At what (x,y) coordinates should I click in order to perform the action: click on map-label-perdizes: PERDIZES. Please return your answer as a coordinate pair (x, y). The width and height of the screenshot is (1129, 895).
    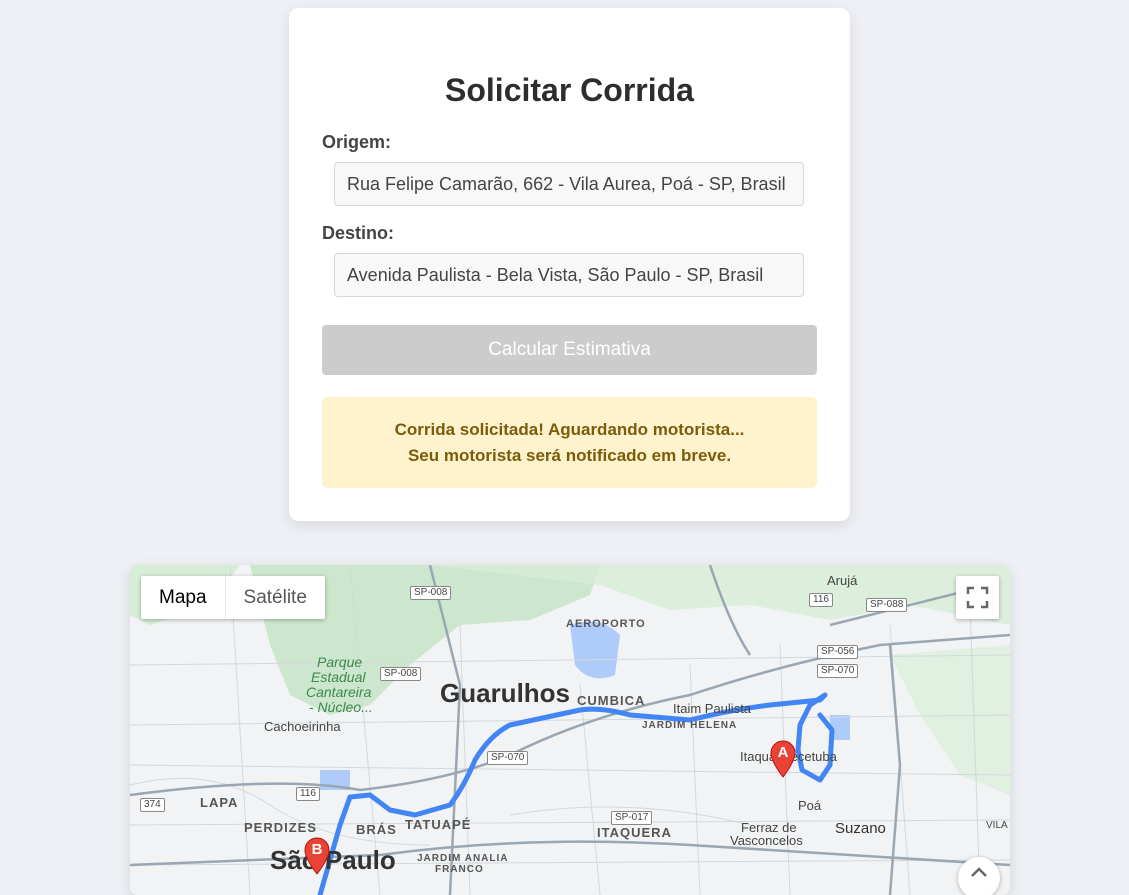
    Looking at the image, I should click on (281, 827).